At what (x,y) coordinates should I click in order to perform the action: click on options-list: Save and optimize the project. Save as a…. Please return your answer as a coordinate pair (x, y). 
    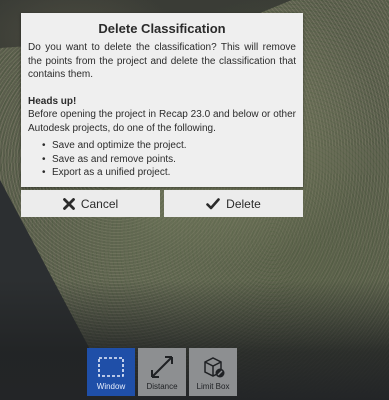
    Looking at the image, I should click on (169, 159).